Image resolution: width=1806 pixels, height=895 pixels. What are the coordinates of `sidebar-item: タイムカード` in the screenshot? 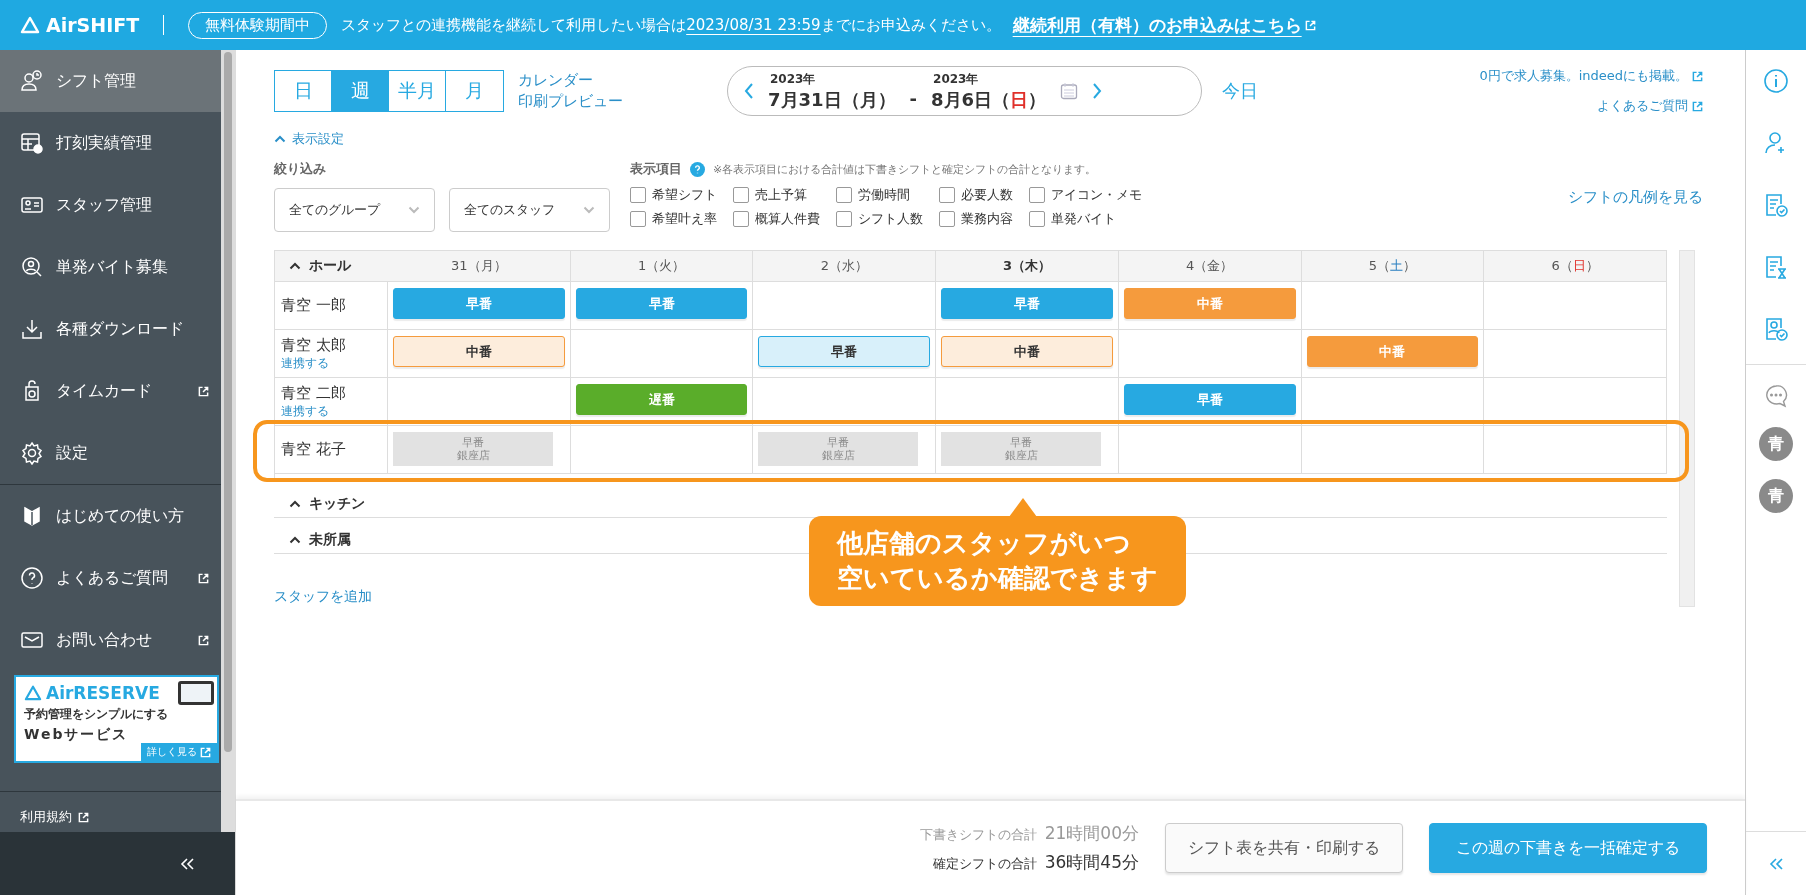 It's located at (110, 391).